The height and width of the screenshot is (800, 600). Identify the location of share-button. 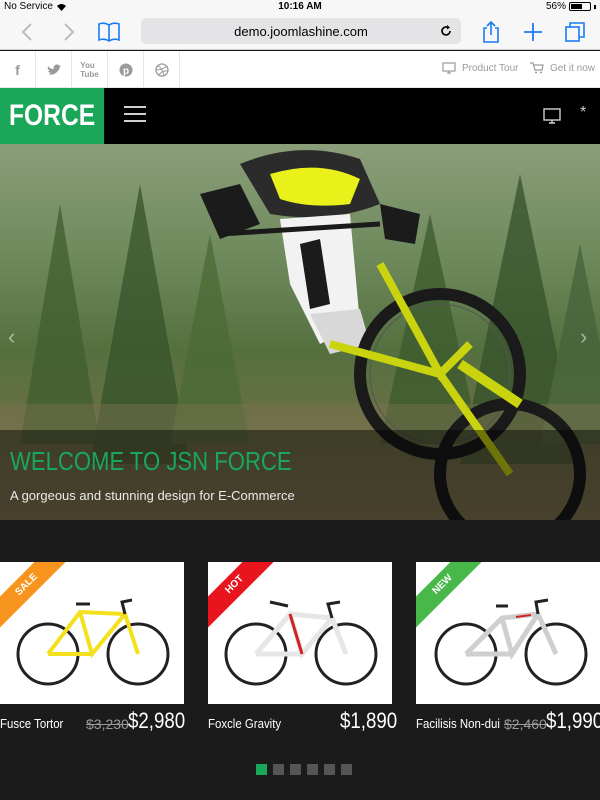
(491, 32).